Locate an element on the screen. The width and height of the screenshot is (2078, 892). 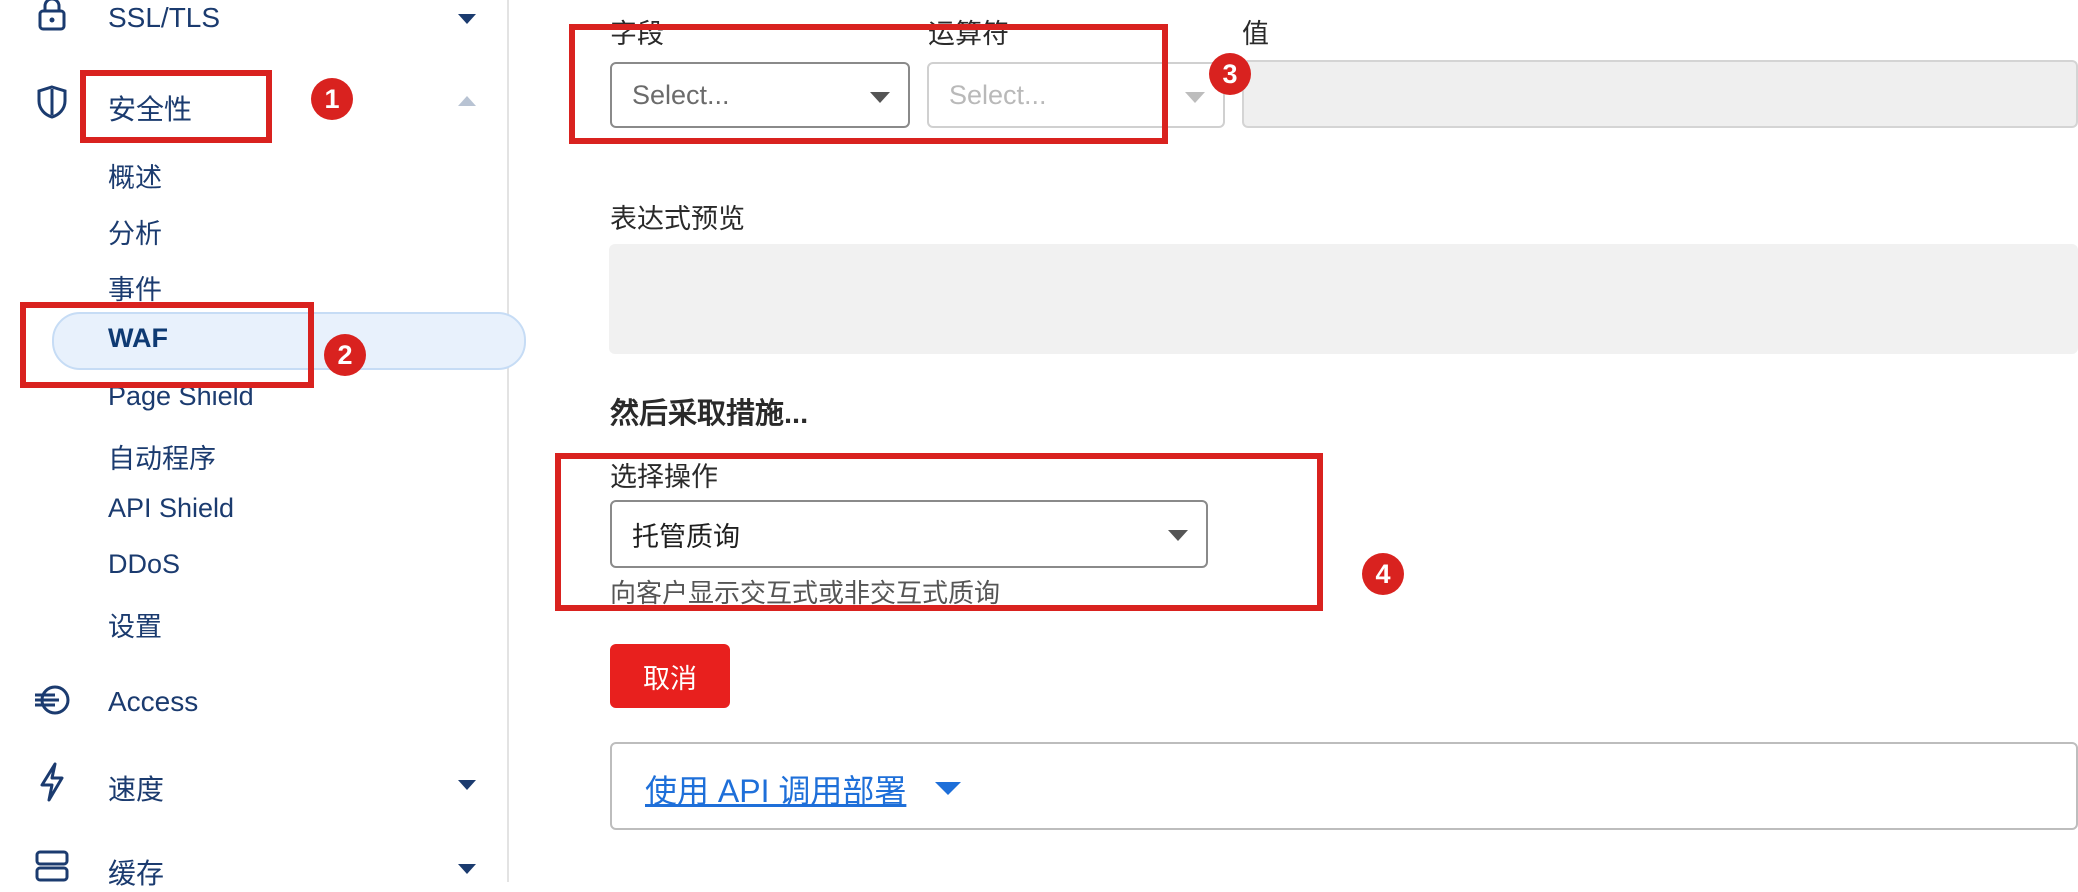
nav-speed: 速度 is located at coordinates (253, 783).